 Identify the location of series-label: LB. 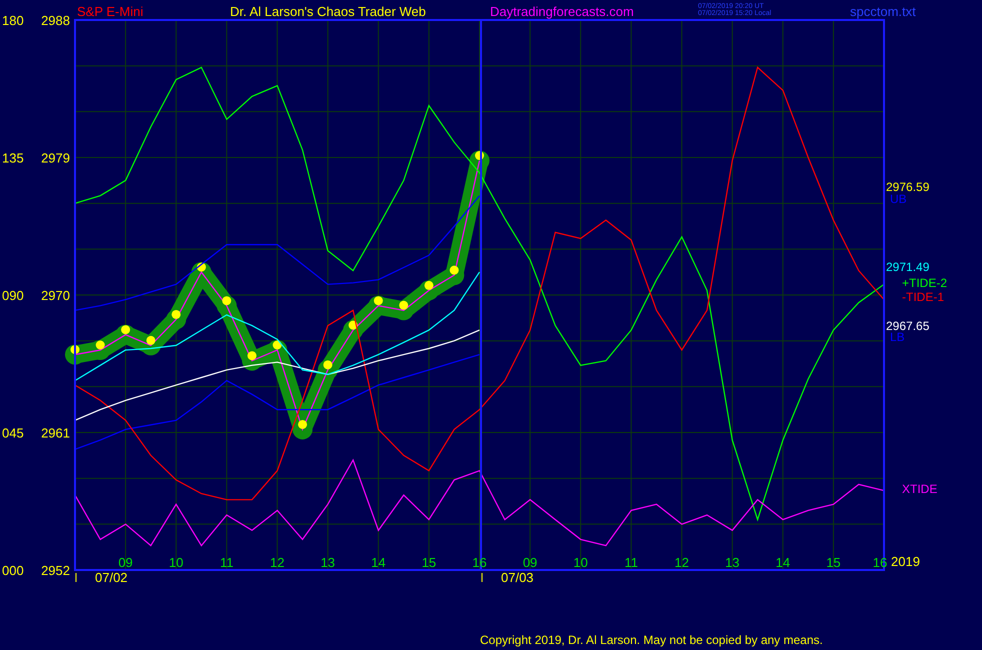
(897, 337).